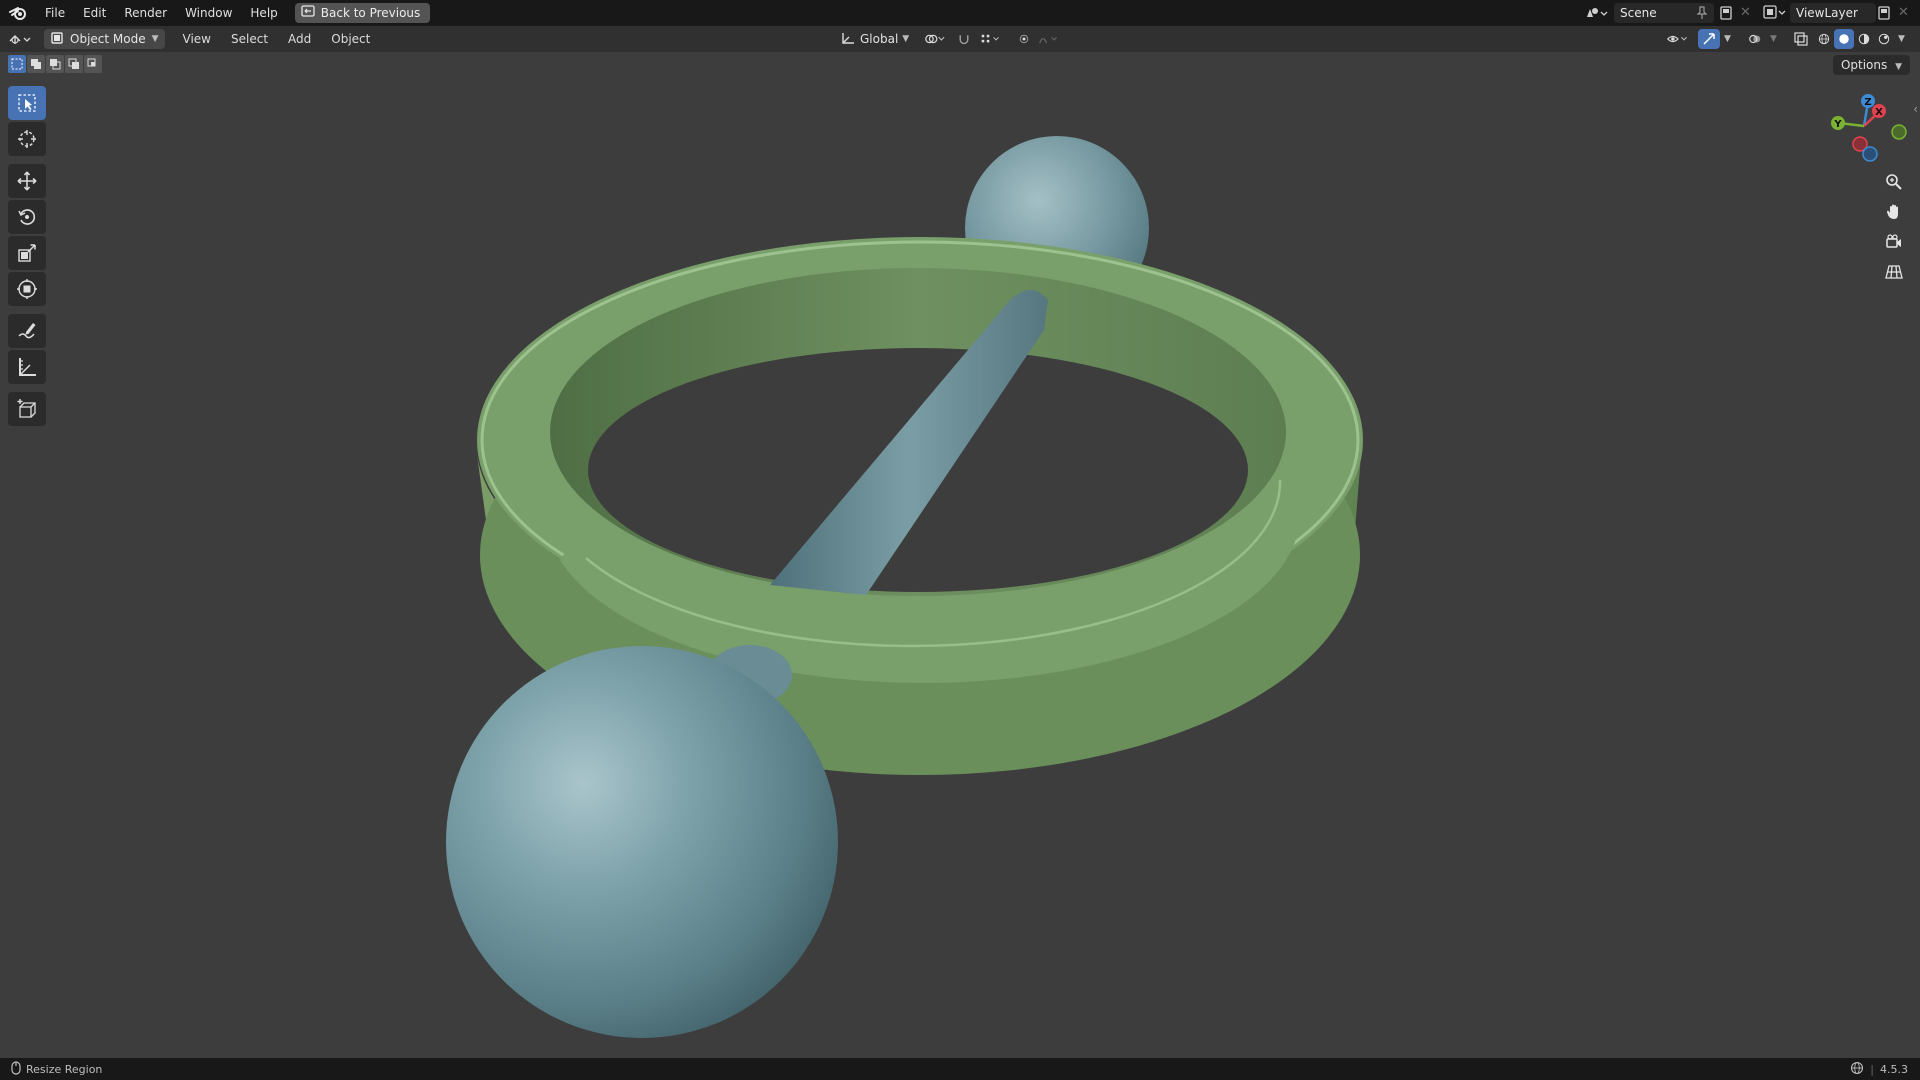  I want to click on options-label: Options, so click(1864, 65).